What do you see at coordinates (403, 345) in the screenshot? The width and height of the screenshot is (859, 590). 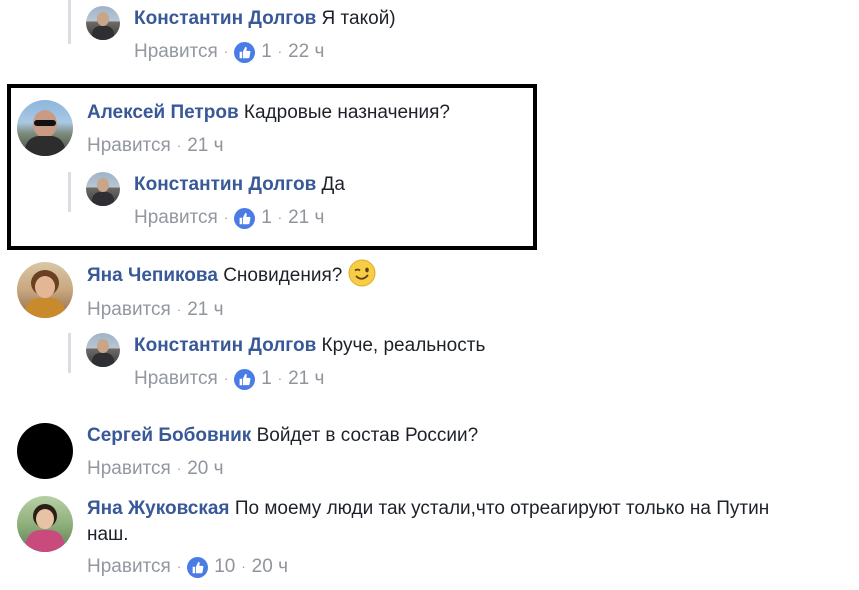 I see `comment-text: Круче, реальность` at bounding box center [403, 345].